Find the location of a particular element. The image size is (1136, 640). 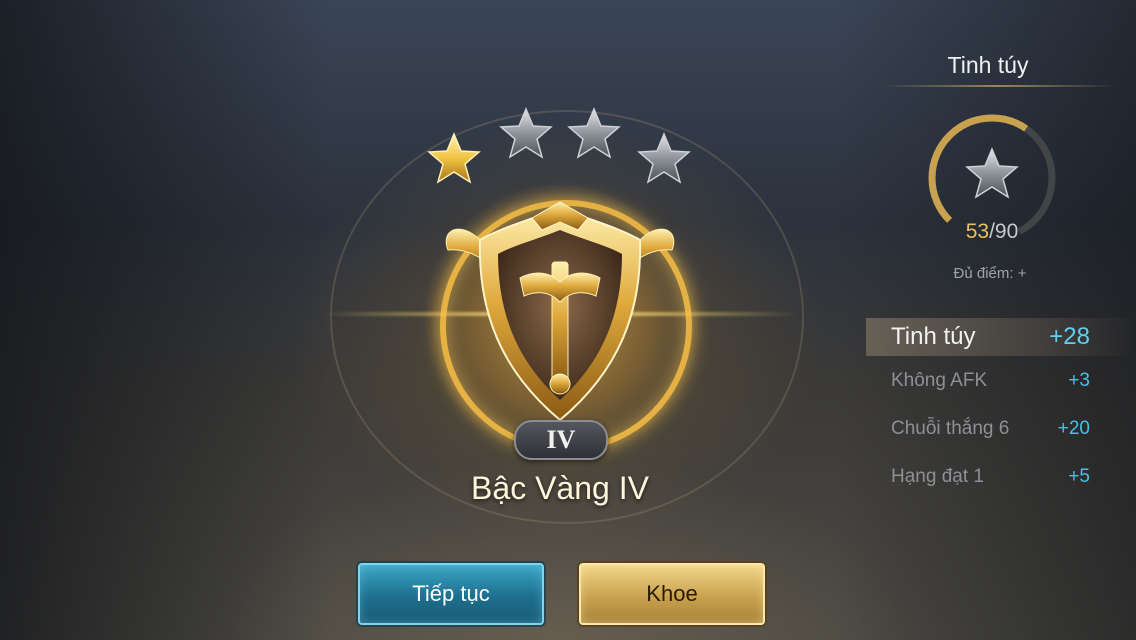

gold-shield-emblem-icon is located at coordinates (560, 315).